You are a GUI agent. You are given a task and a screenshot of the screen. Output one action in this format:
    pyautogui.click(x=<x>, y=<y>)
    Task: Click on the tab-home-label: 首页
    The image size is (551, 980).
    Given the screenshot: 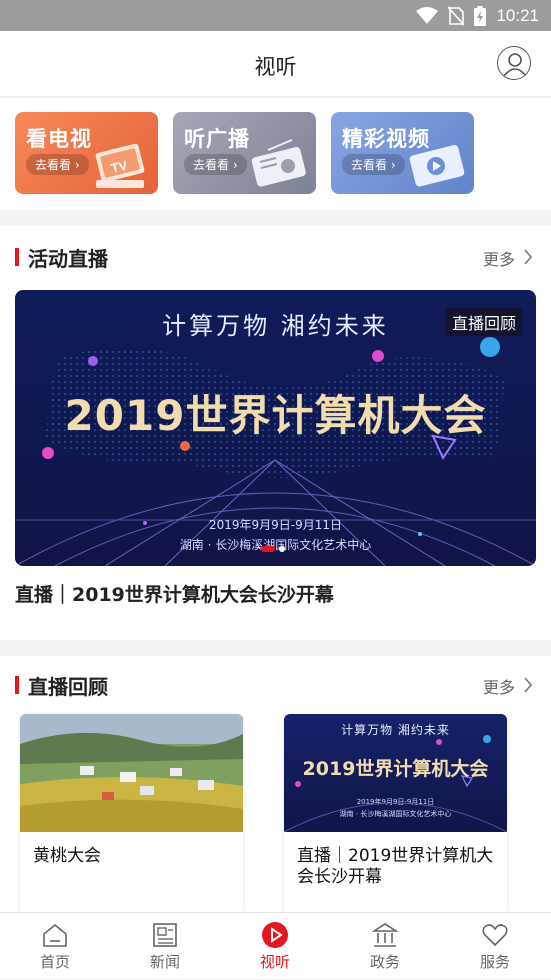 What is the action you would take?
    pyautogui.click(x=54, y=962)
    